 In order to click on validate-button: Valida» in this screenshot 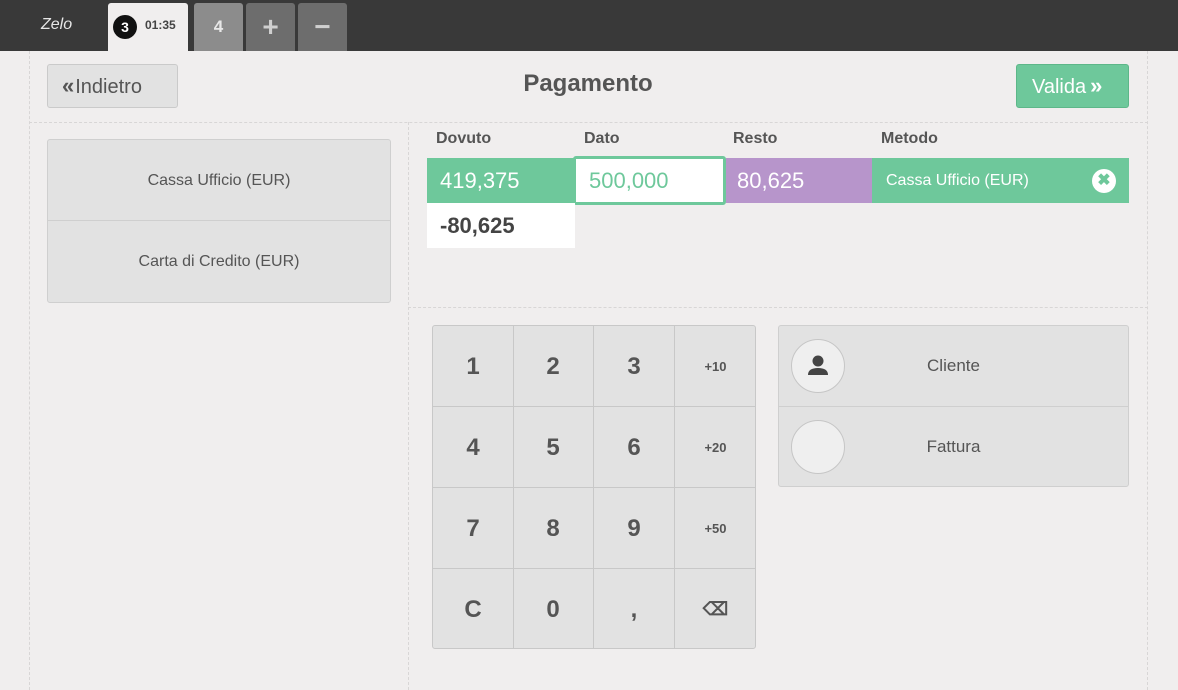, I will do `click(1072, 86)`.